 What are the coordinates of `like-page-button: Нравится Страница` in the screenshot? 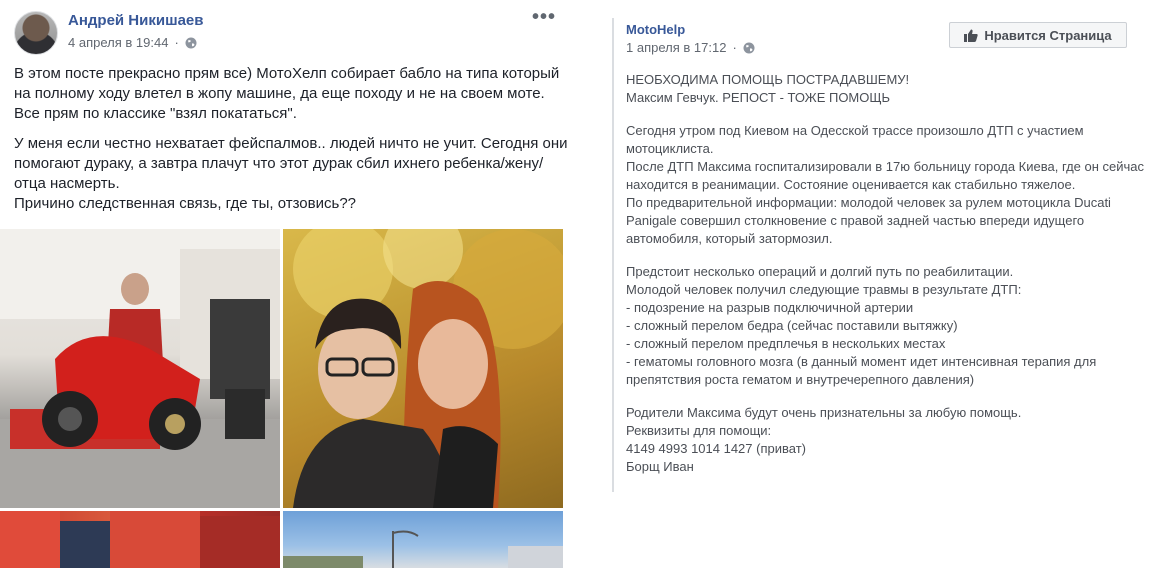 It's located at (1038, 35).